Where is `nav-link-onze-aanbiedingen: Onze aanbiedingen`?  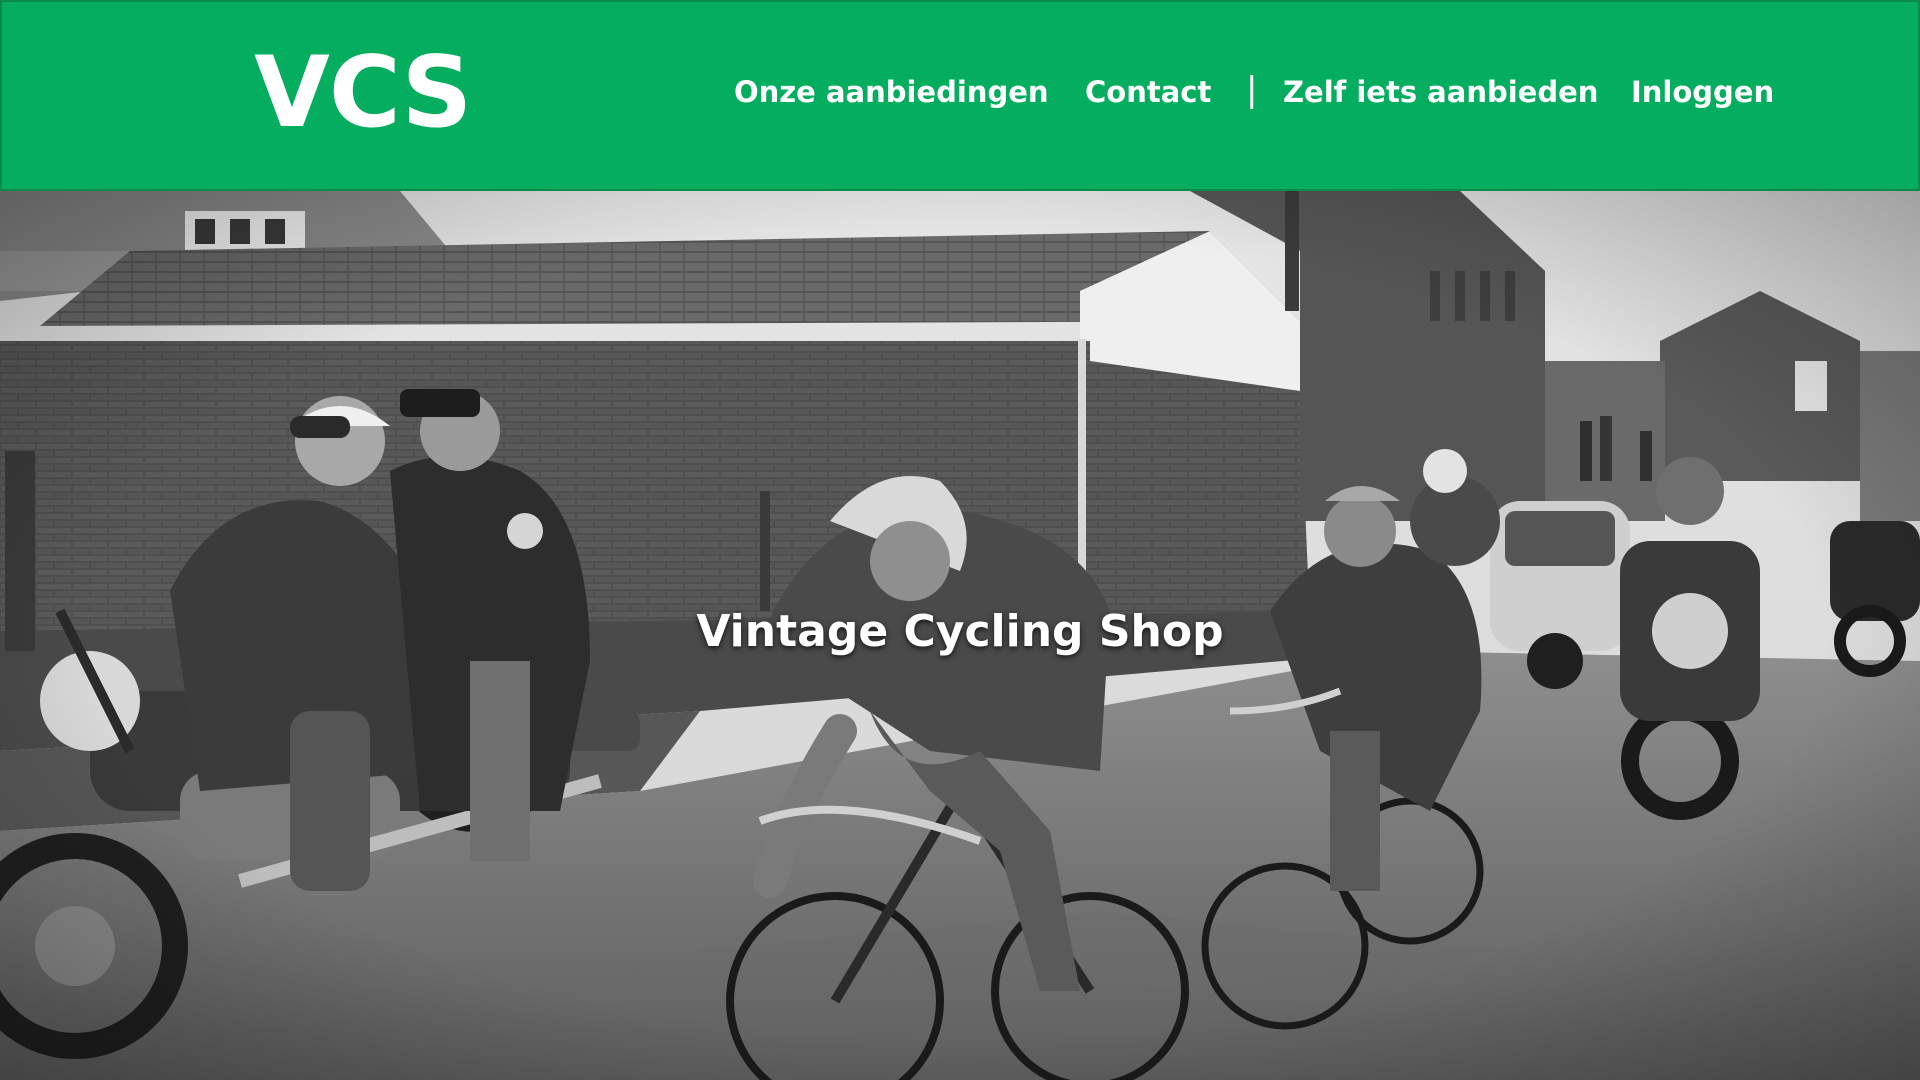
nav-link-onze-aanbiedingen: Onze aanbiedingen is located at coordinates (891, 92).